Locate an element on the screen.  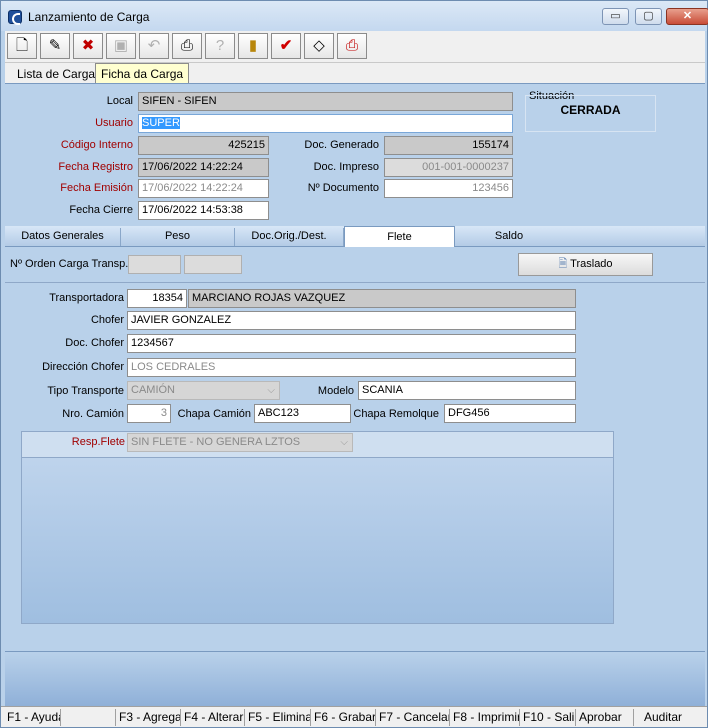
shortcut-auditar: Auditar is located at coordinates (669, 717).